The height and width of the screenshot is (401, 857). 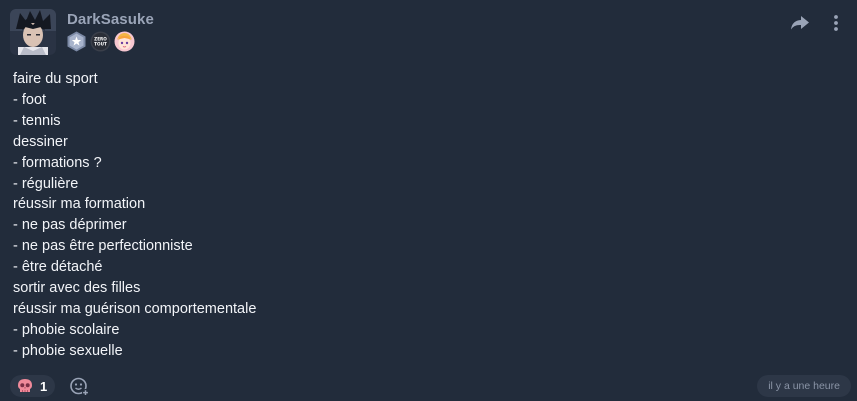 What do you see at coordinates (836, 23) in the screenshot?
I see `more-options-icon` at bounding box center [836, 23].